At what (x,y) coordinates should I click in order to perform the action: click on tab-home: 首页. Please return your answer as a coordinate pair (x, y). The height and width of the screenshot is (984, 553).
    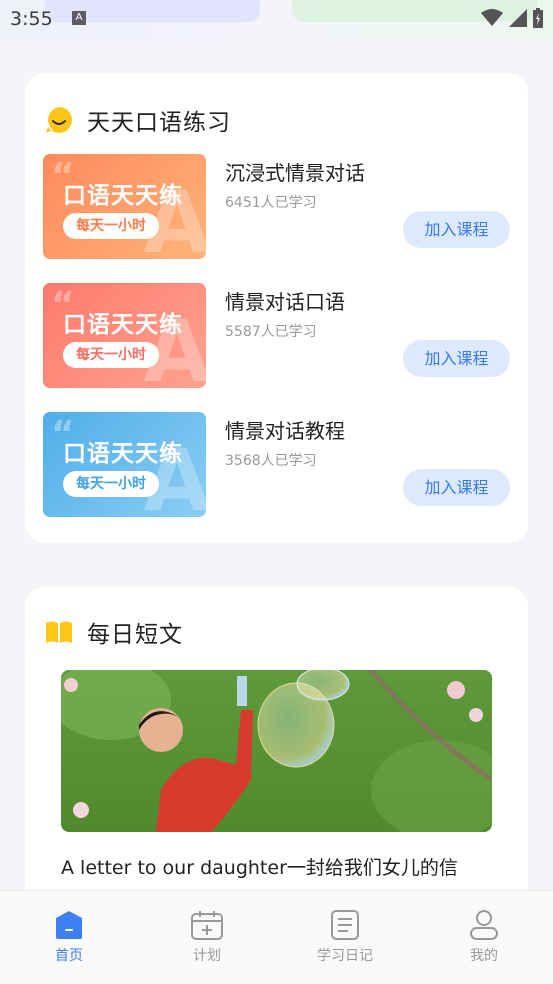
    Looking at the image, I should click on (69, 937).